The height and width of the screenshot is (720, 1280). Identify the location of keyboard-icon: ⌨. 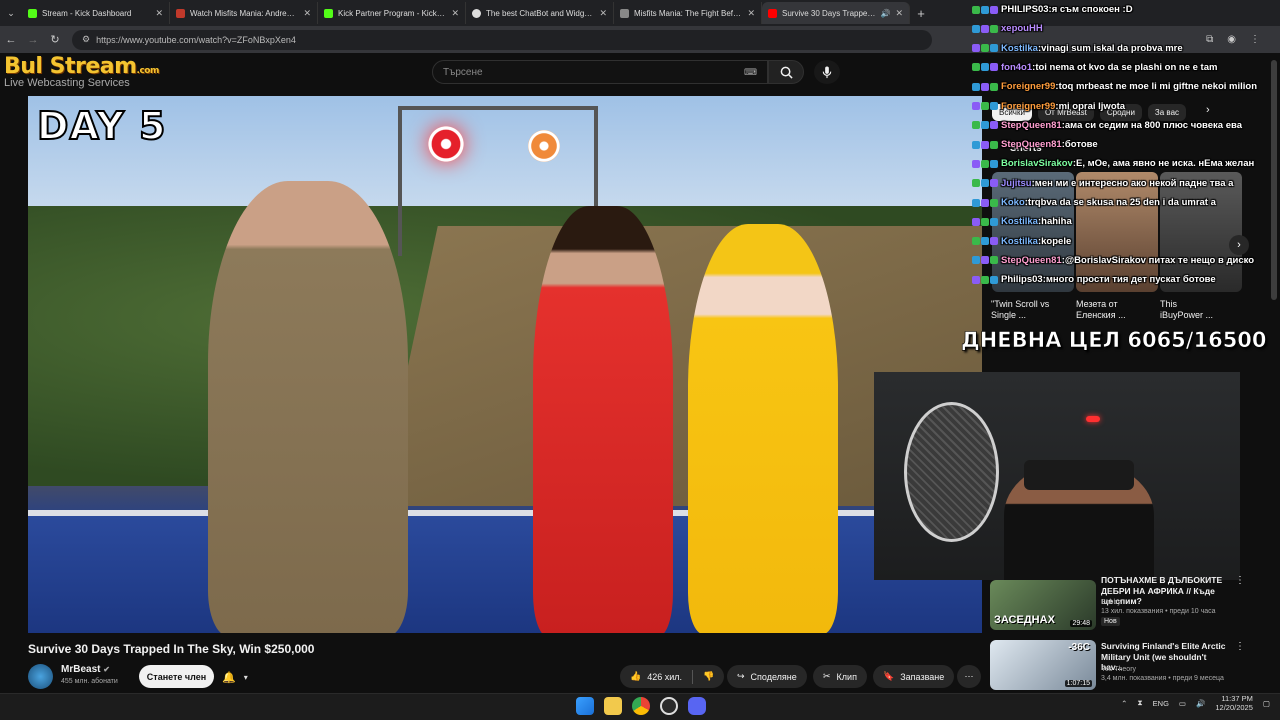
(750, 72).